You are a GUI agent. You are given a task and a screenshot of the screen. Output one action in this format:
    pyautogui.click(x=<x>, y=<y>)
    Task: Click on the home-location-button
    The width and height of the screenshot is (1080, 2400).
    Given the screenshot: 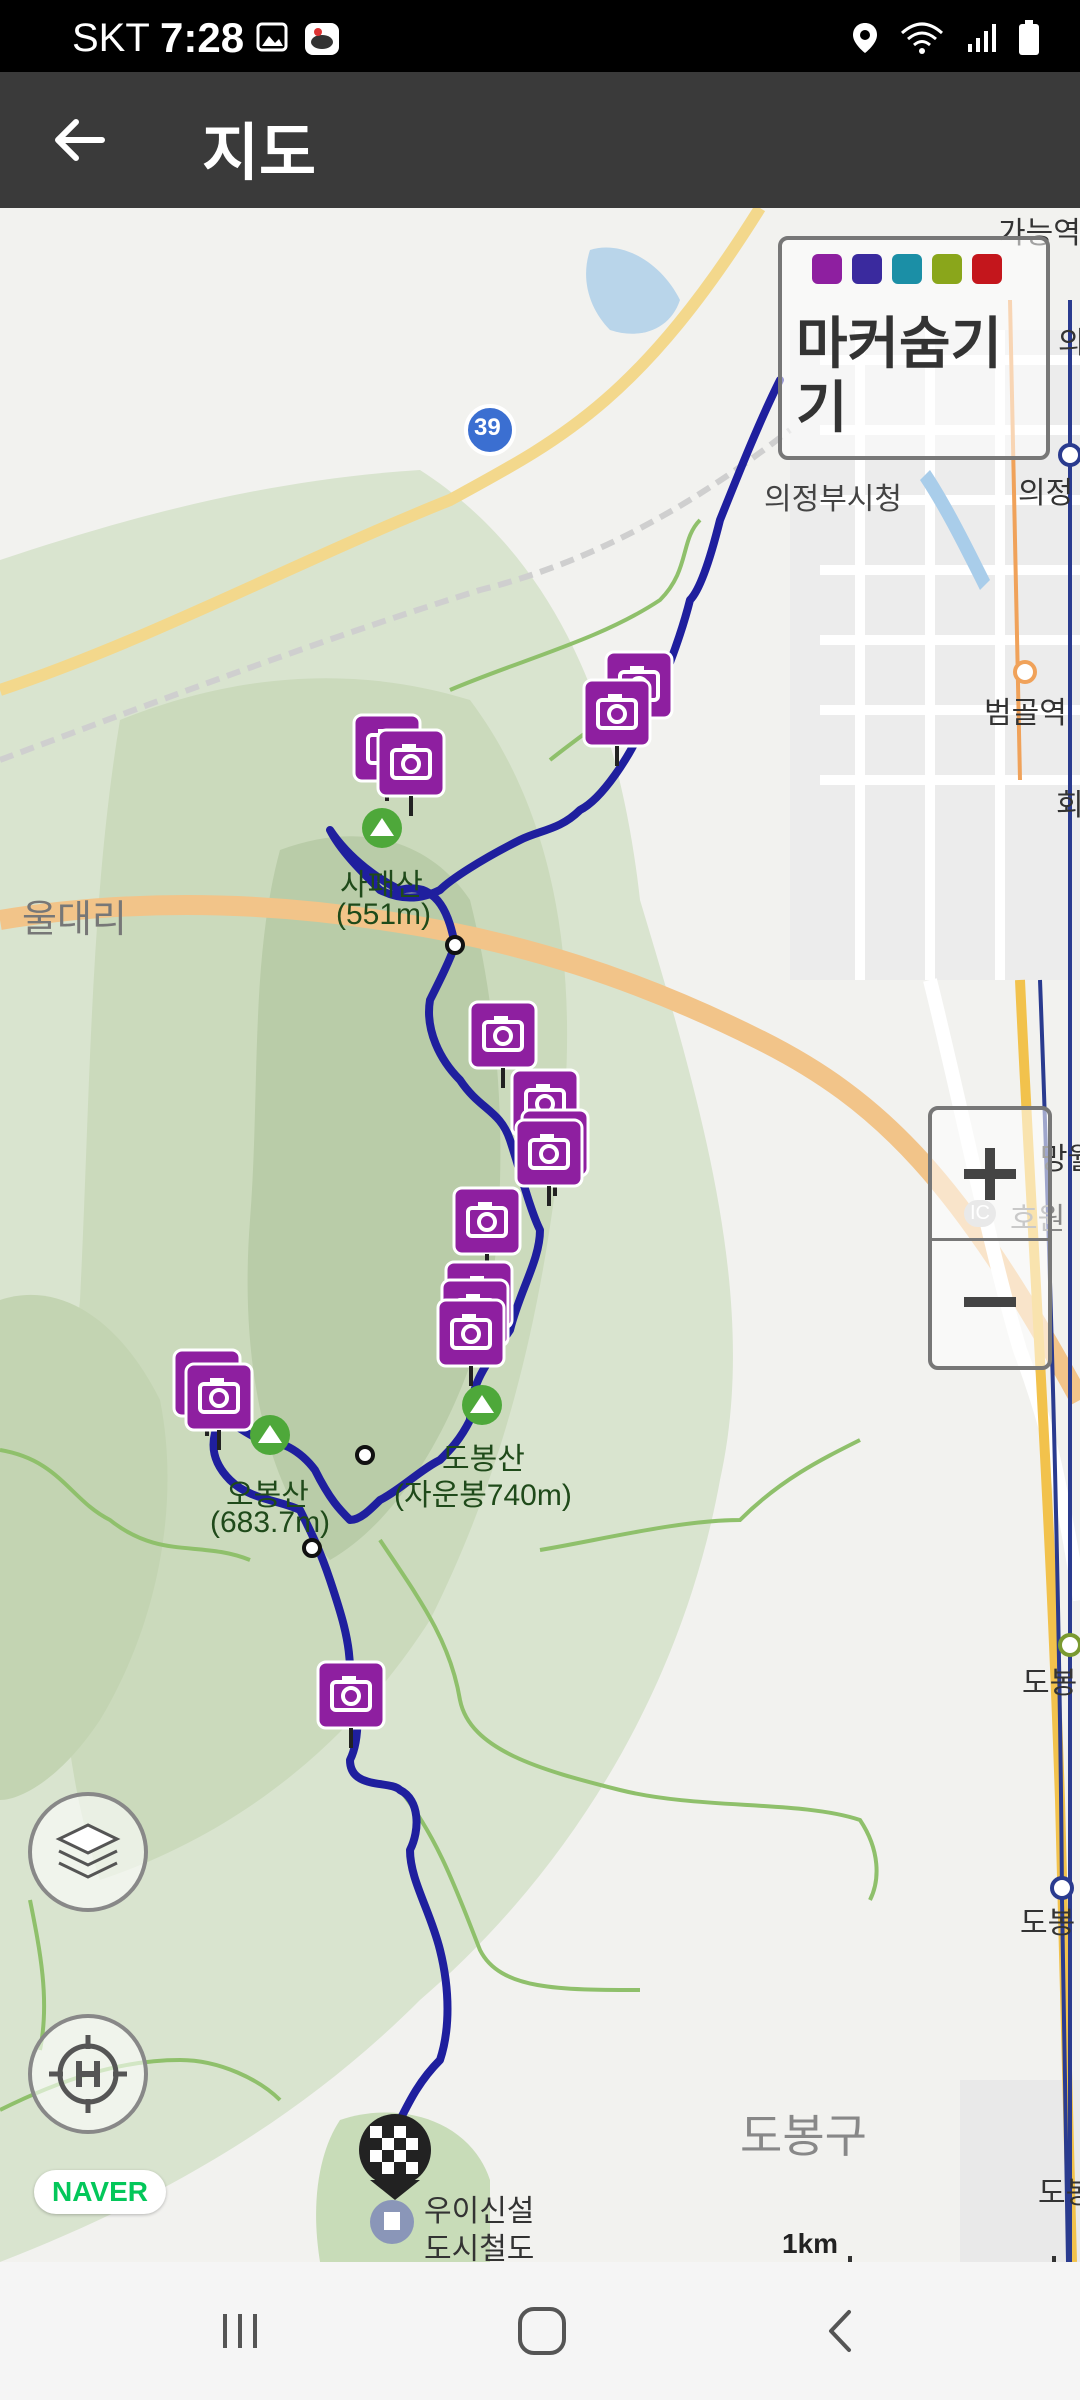 What is the action you would take?
    pyautogui.click(x=88, y=2074)
    